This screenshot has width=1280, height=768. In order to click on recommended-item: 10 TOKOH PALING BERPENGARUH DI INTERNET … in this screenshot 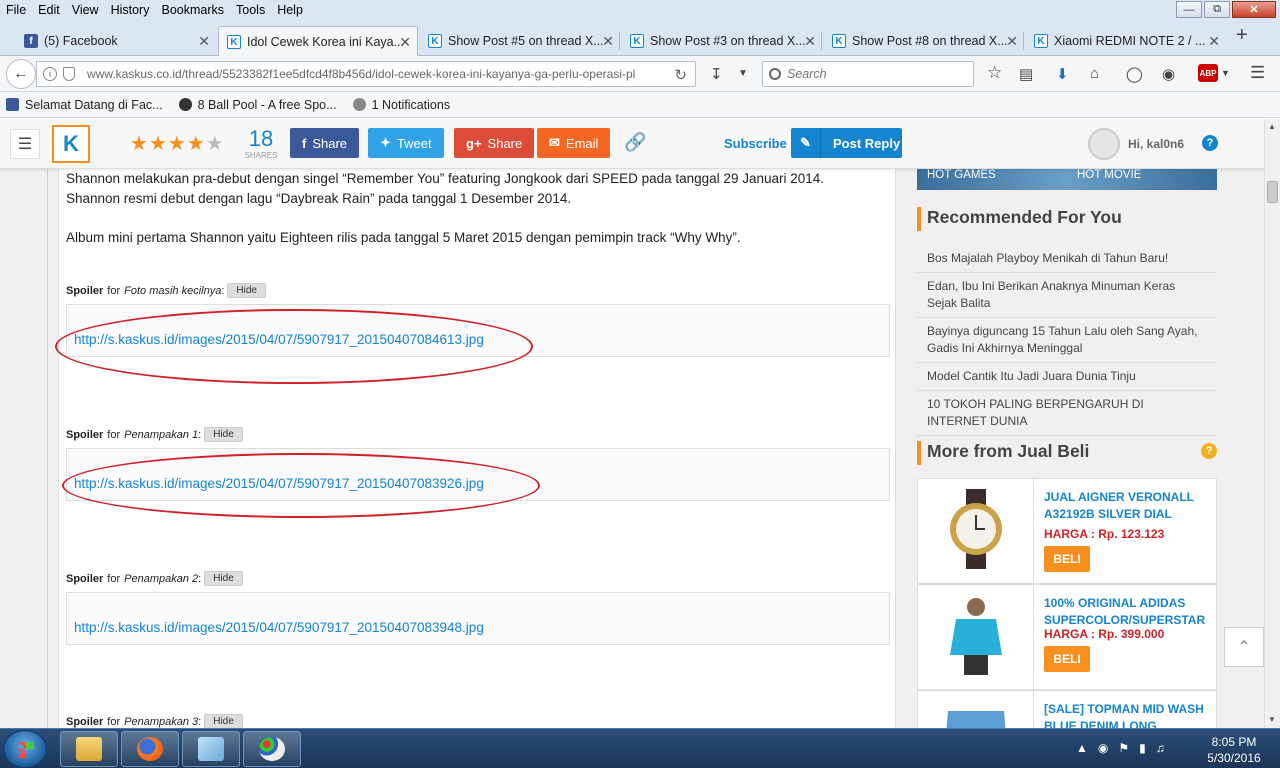, I will do `click(1067, 413)`.